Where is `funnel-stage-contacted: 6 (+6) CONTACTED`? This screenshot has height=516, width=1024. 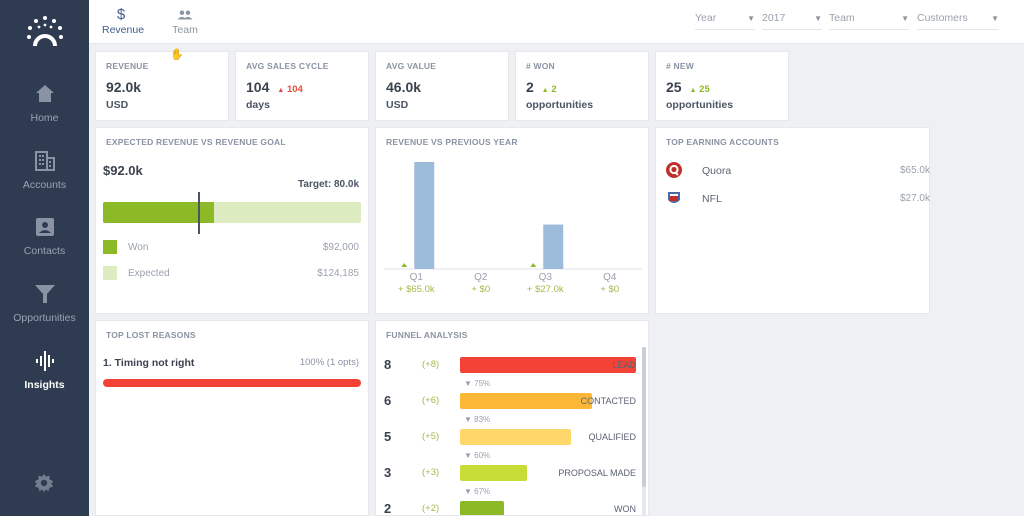 funnel-stage-contacted: 6 (+6) CONTACTED is located at coordinates (508, 402).